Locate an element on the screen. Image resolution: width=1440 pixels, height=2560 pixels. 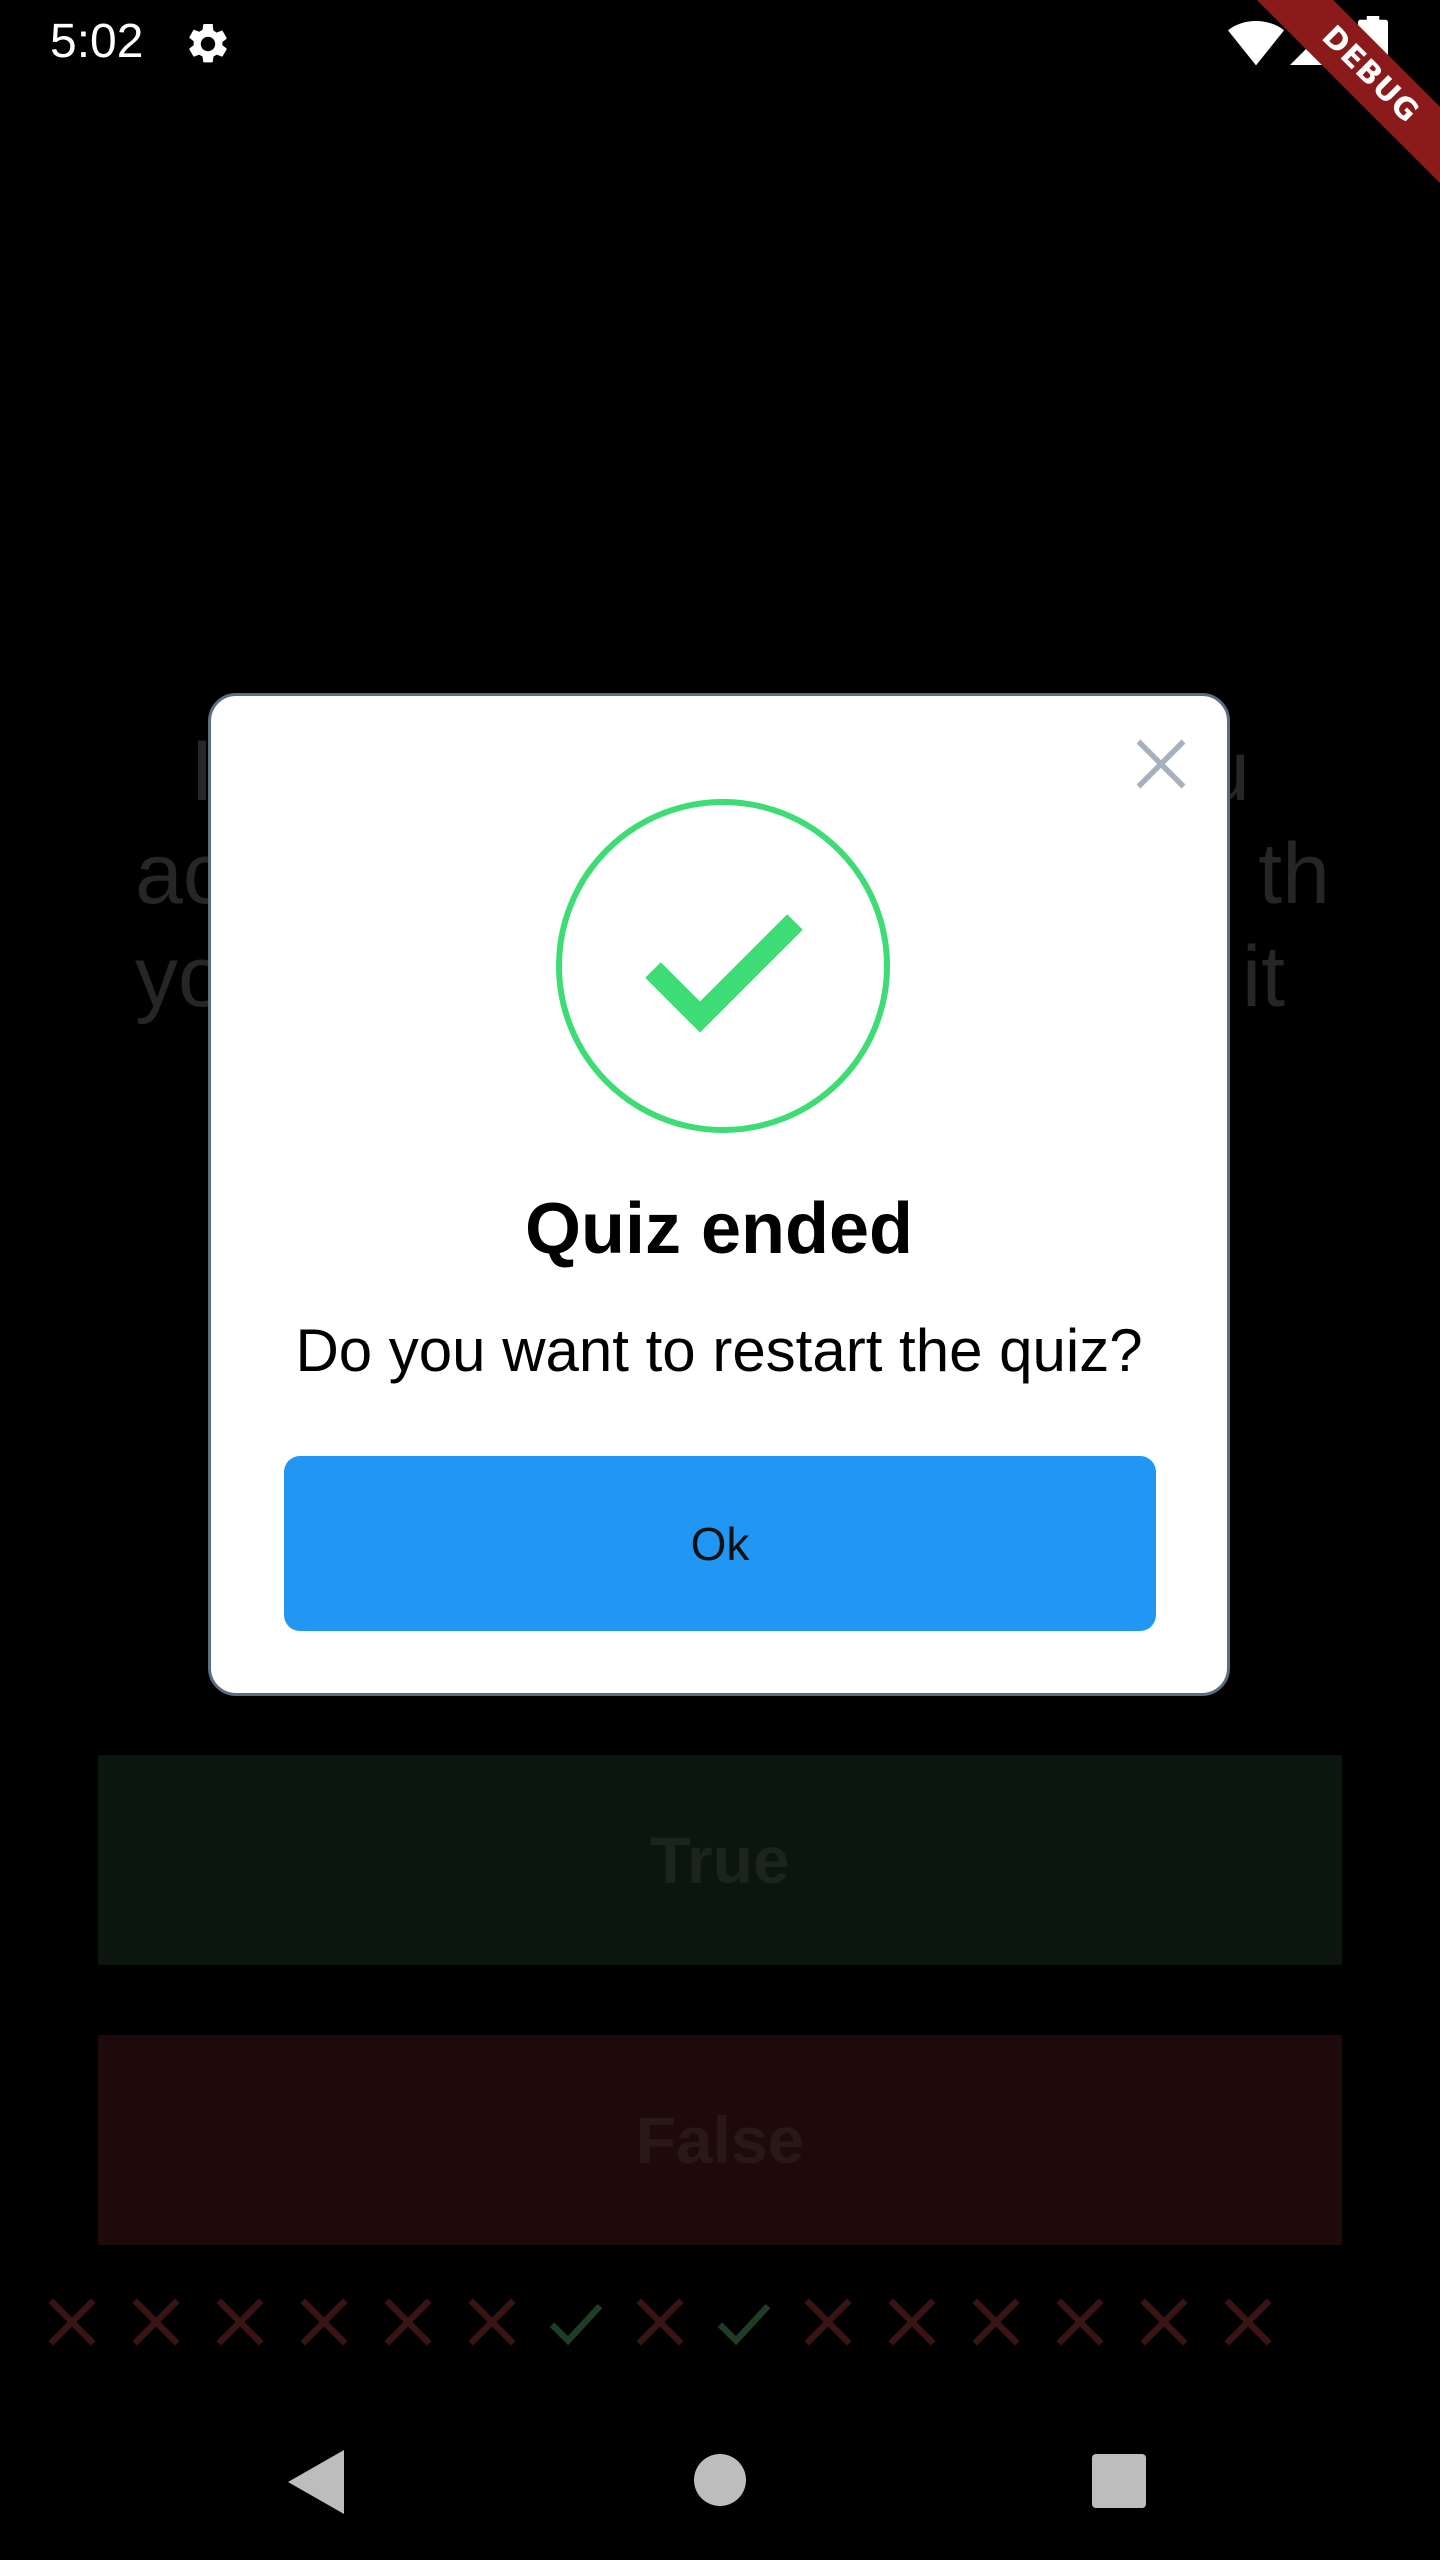
navigation-bar is located at coordinates (720, 2475).